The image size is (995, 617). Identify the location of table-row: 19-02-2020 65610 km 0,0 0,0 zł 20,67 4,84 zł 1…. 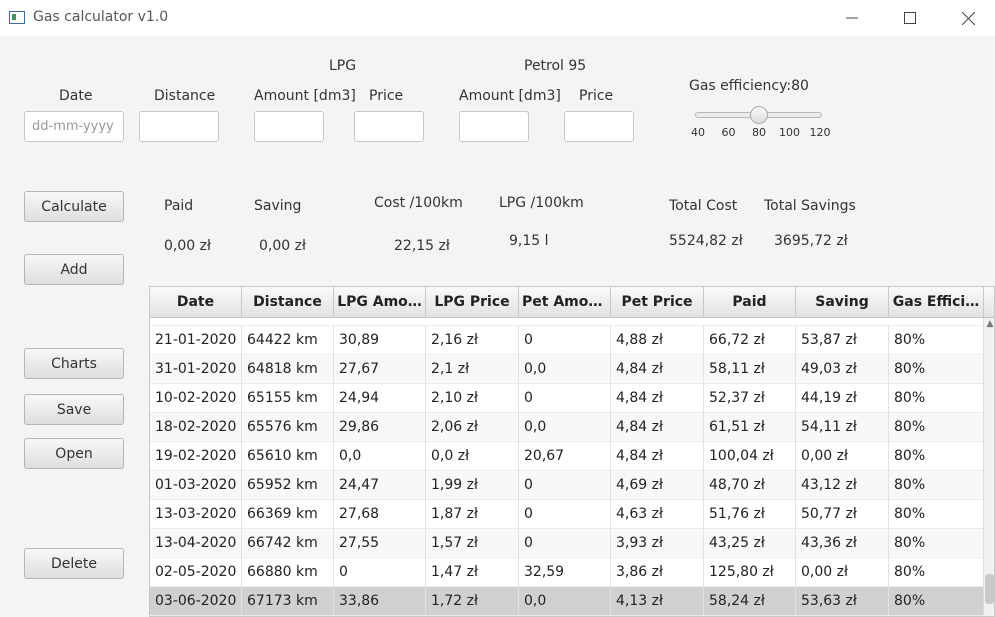
(567, 456).